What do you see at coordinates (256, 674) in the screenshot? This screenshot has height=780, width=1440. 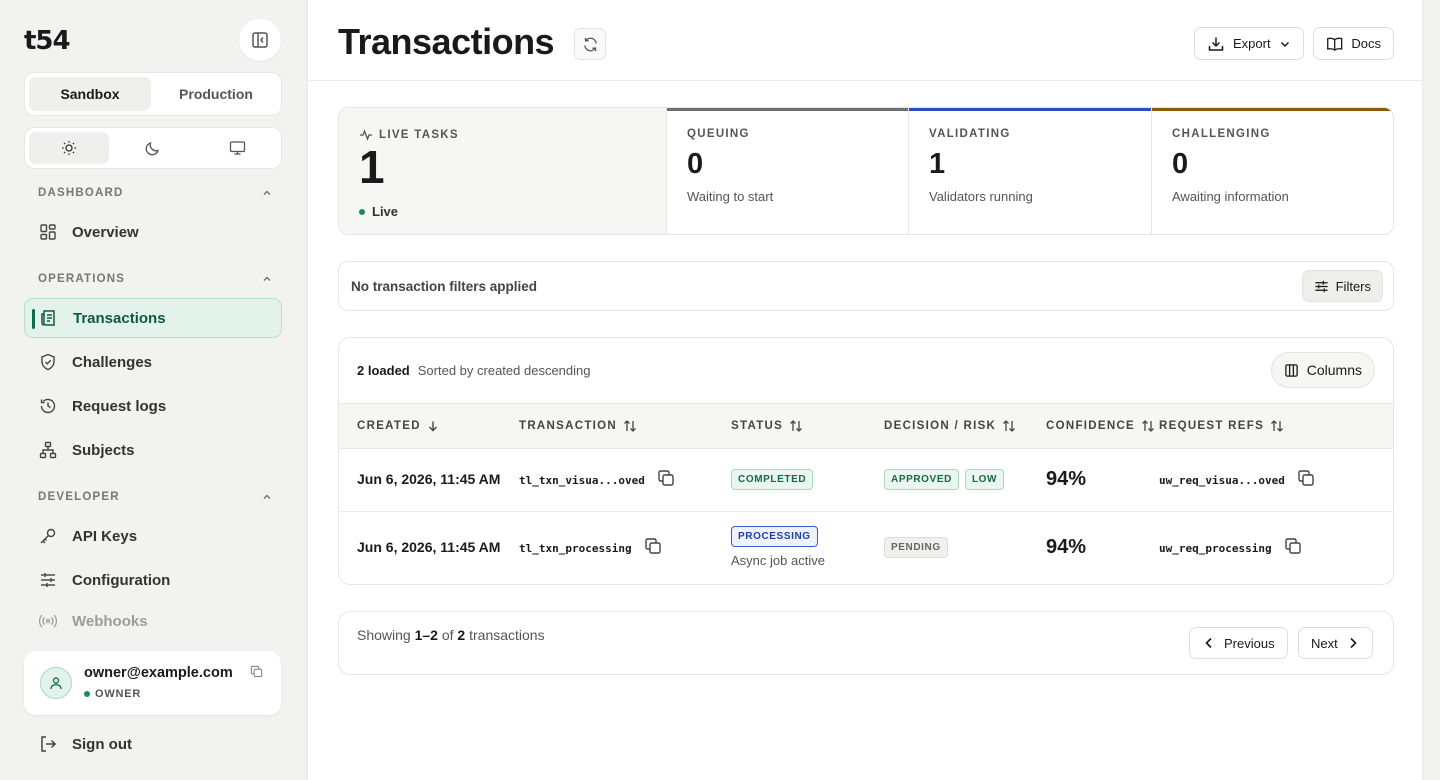 I see `copy-email-button` at bounding box center [256, 674].